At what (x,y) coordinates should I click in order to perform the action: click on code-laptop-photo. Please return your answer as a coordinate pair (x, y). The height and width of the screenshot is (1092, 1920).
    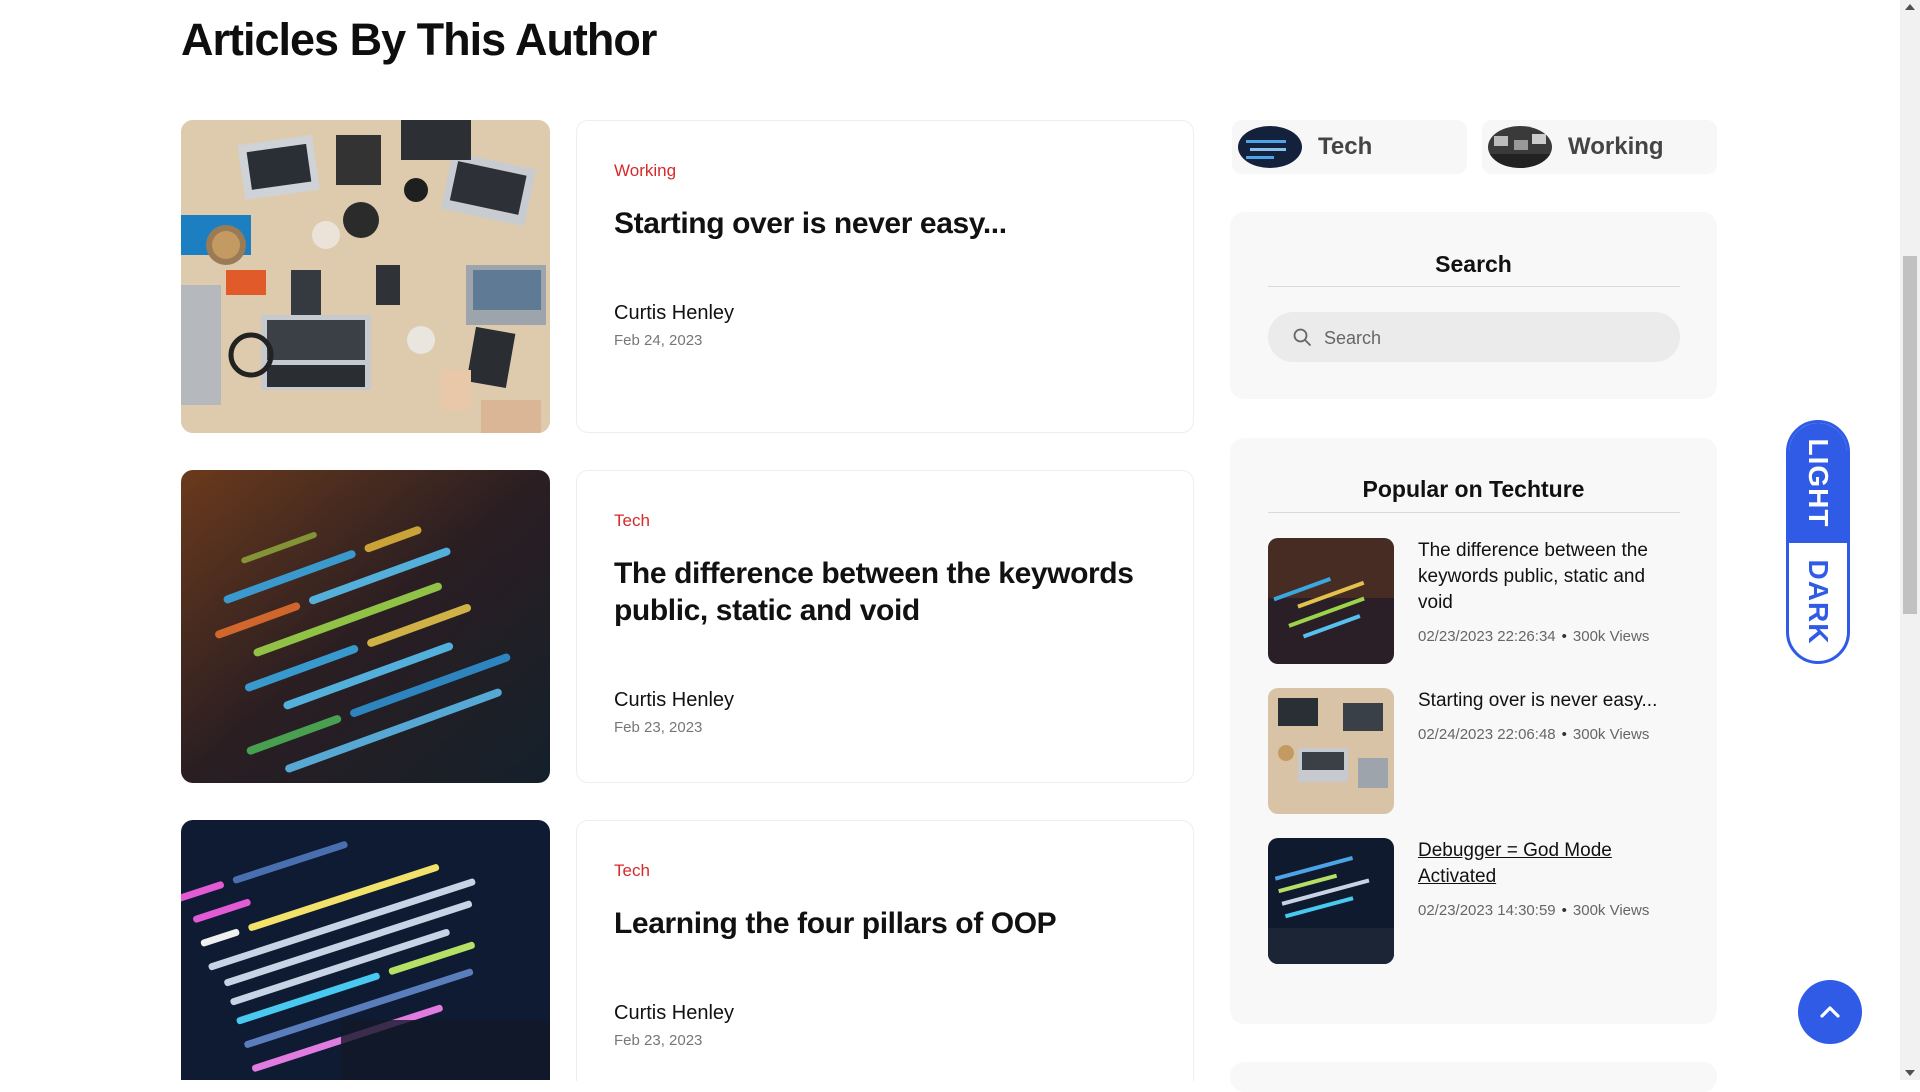
    Looking at the image, I should click on (365, 950).